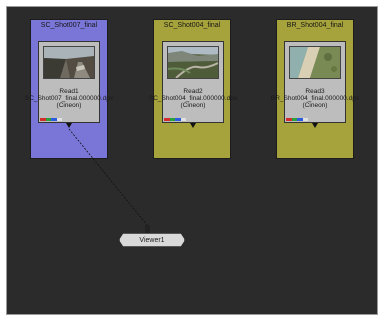  I want to click on aerial-beach-thumbnail, so click(315, 62).